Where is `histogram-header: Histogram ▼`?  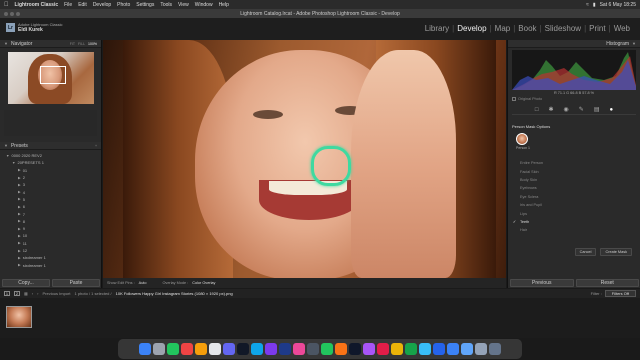
histogram-header: Histogram ▼ is located at coordinates (574, 44).